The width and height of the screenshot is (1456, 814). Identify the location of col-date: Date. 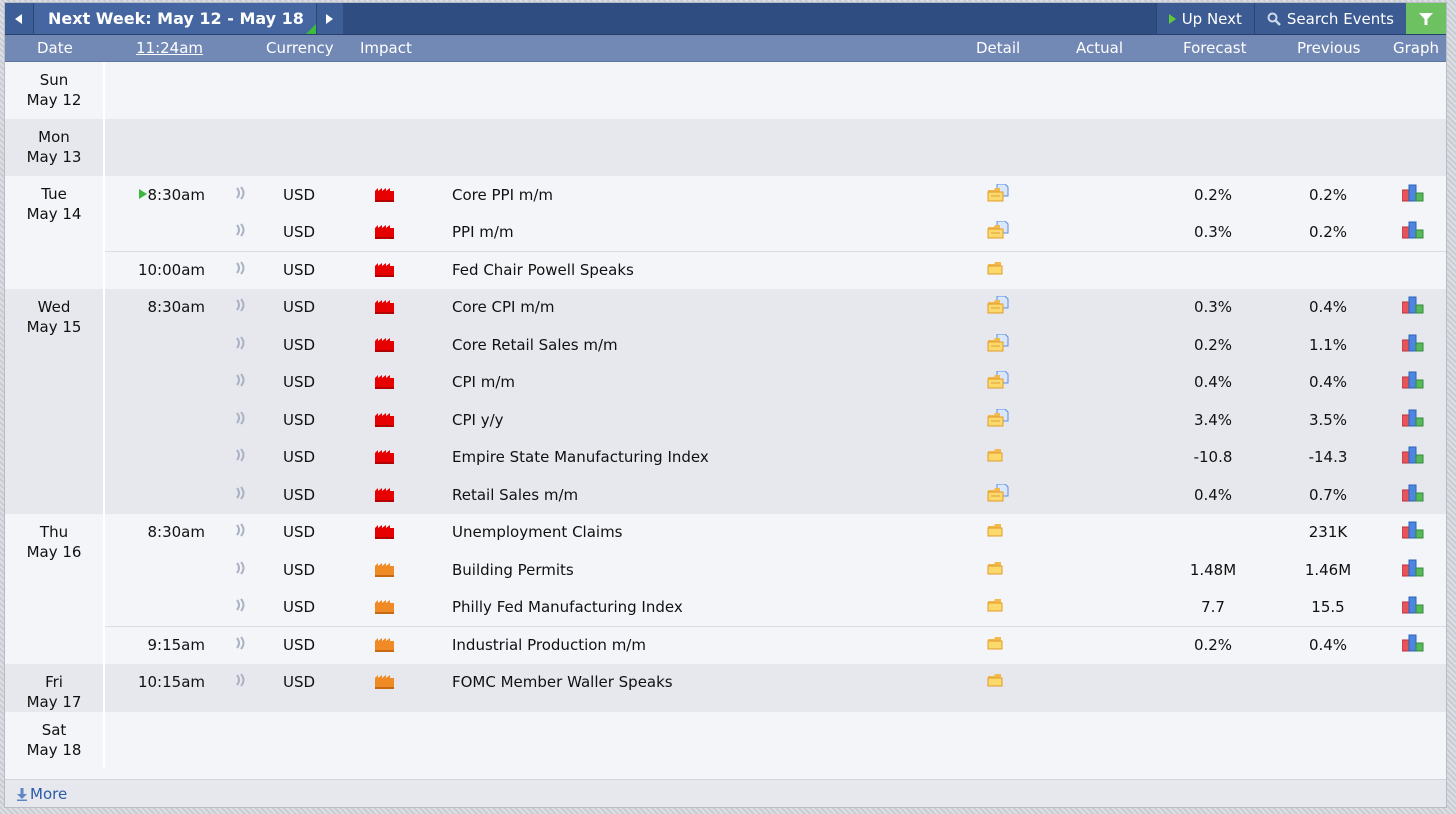
(55, 48).